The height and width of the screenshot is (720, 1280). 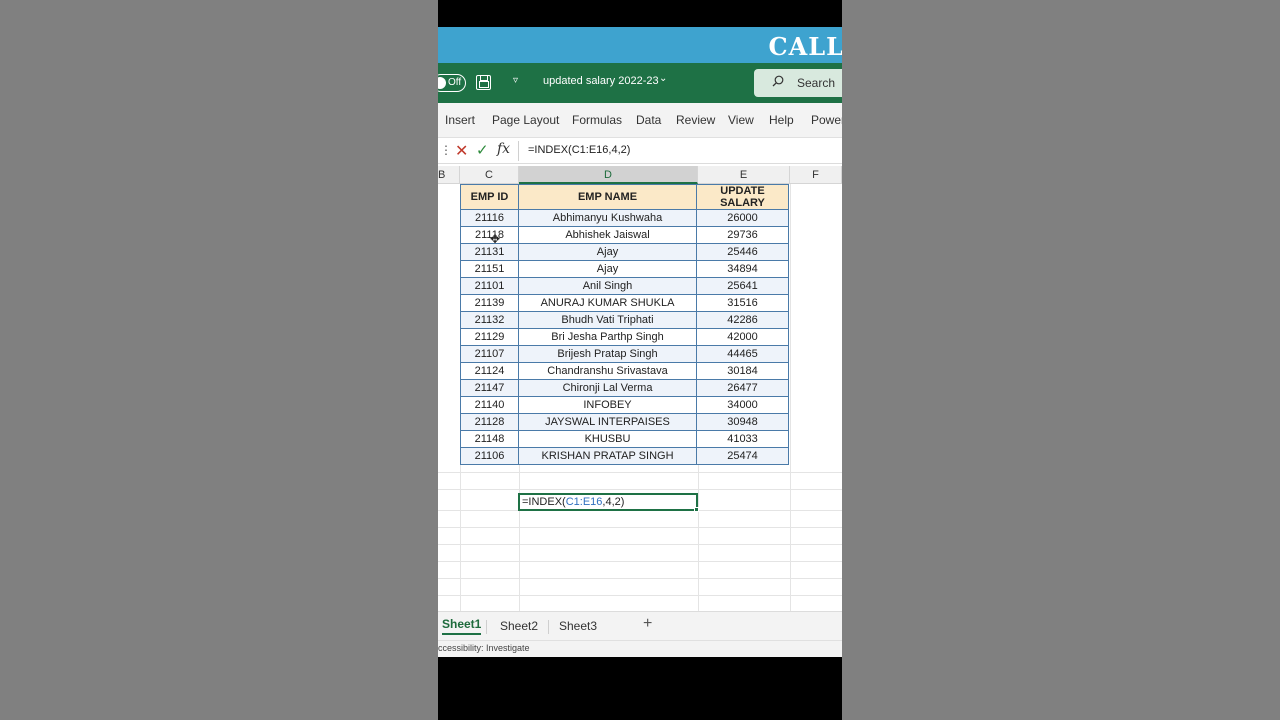 What do you see at coordinates (607, 439) in the screenshot?
I see `cell-emp-name: KHUSBU` at bounding box center [607, 439].